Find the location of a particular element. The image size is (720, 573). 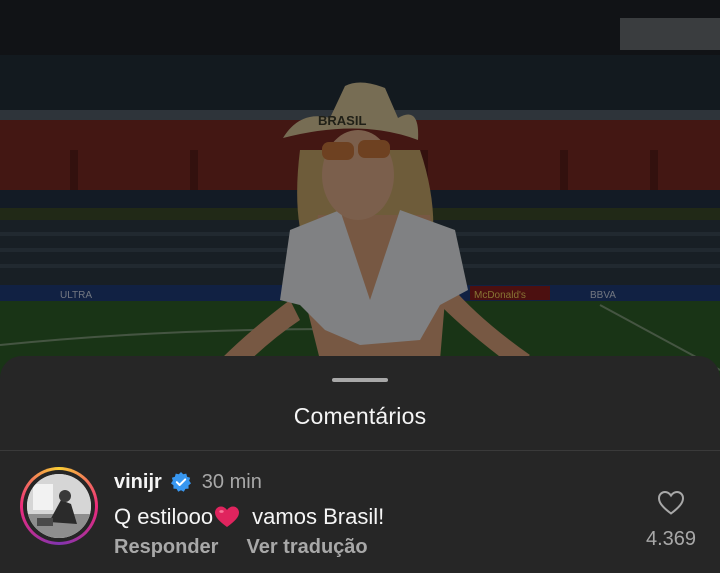

like-count: 4.369 is located at coordinates (671, 539).